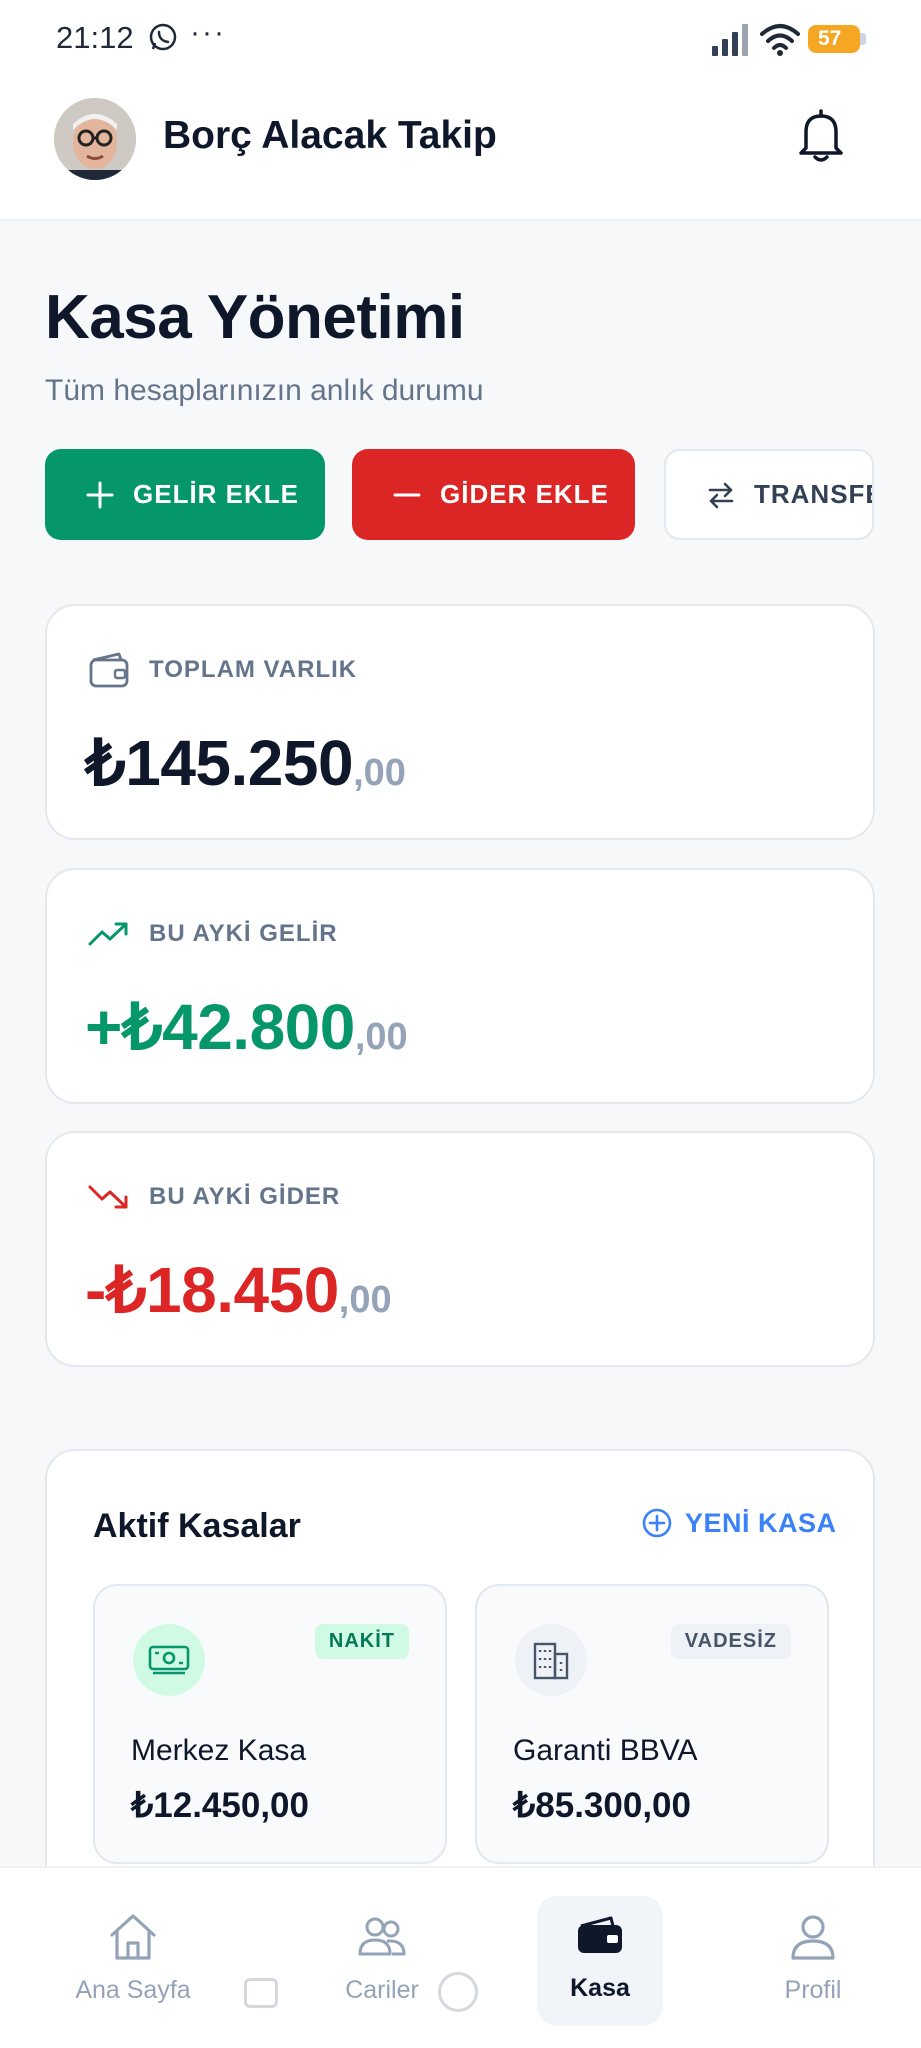 The image size is (921, 2048). What do you see at coordinates (721, 495) in the screenshot?
I see `transfer-arrows-icon` at bounding box center [721, 495].